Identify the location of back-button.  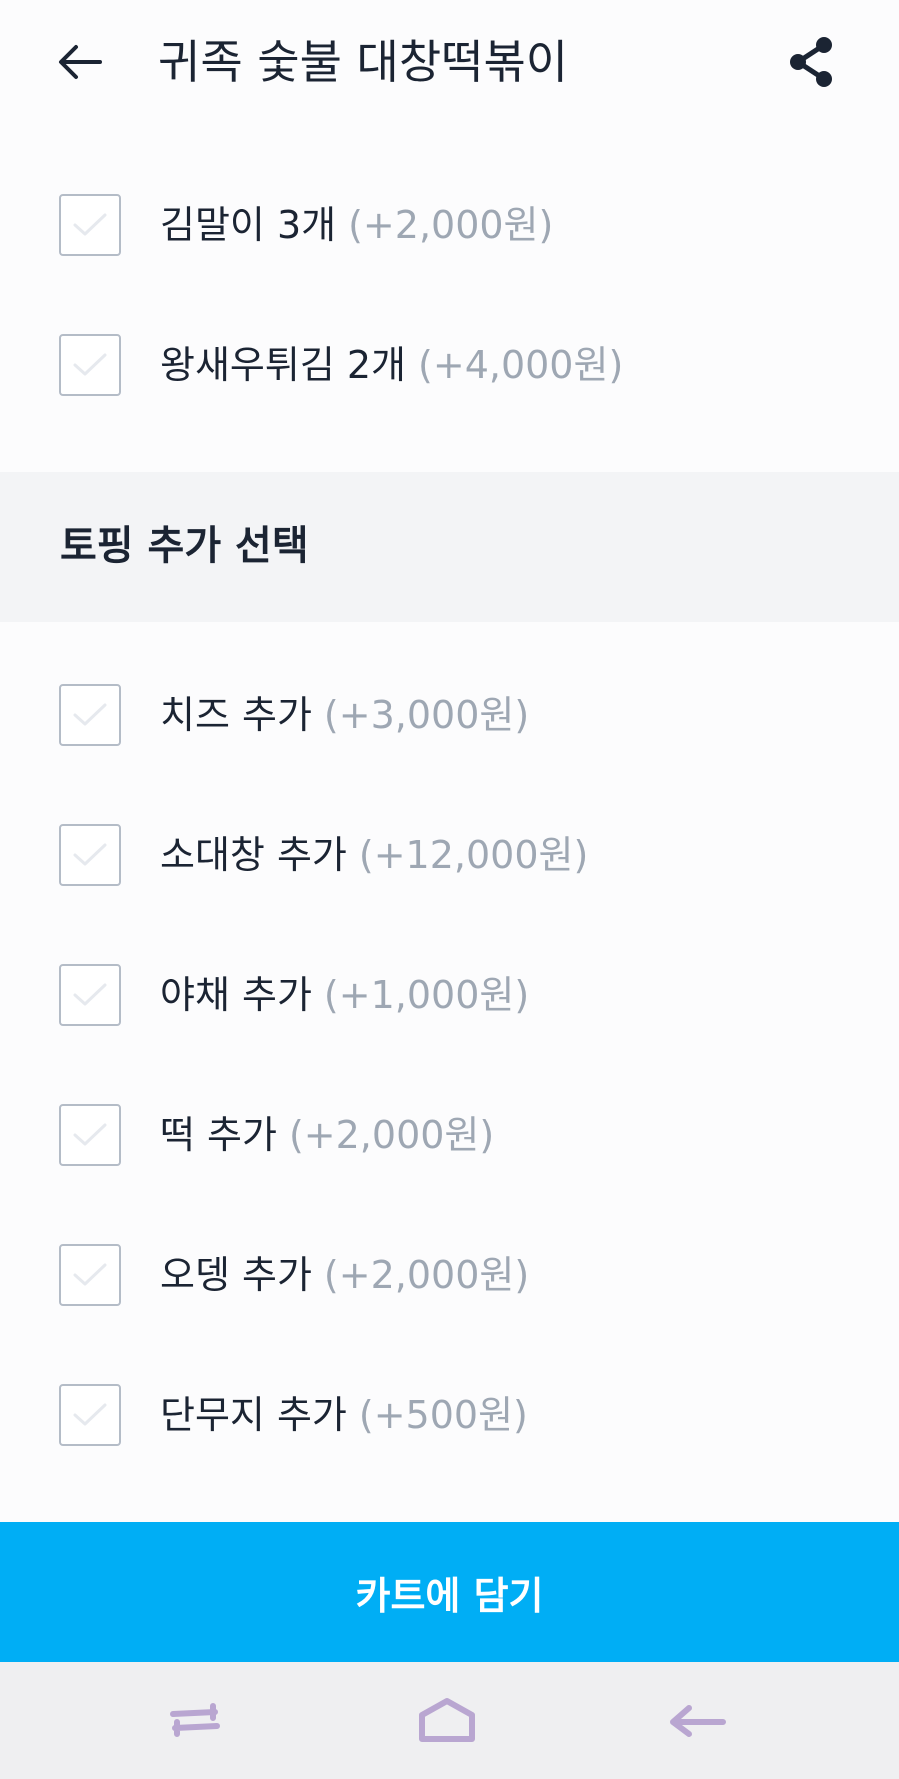
(80, 62).